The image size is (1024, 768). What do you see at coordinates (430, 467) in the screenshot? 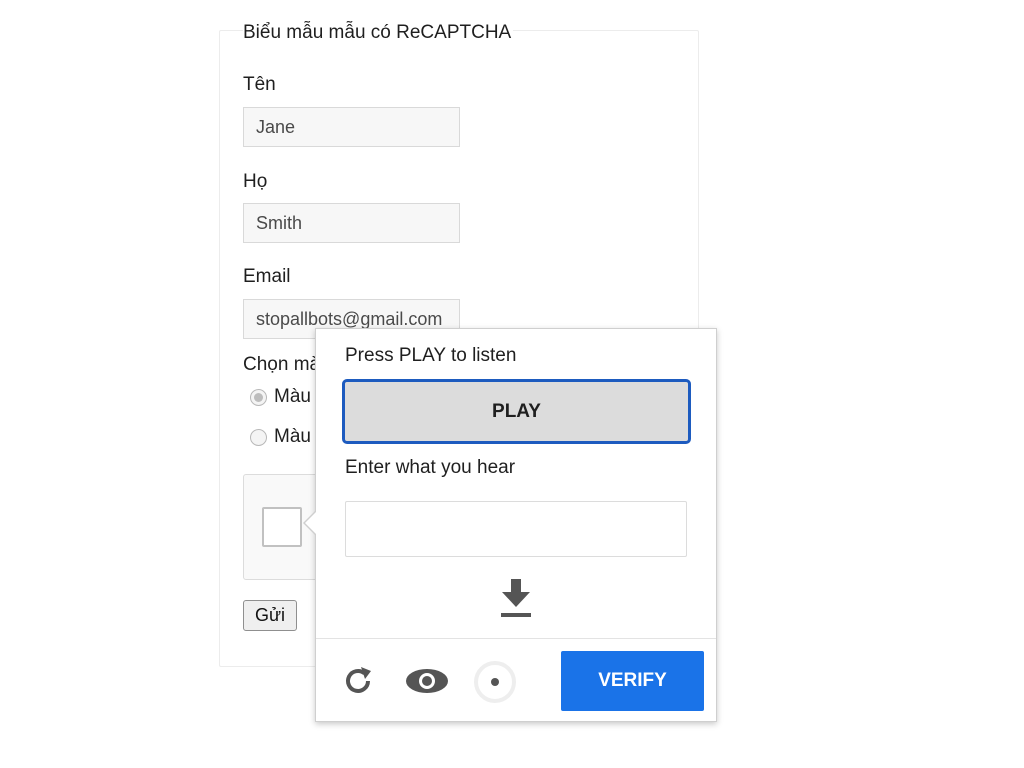
I see `answer-prompt: Enter what you hear` at bounding box center [430, 467].